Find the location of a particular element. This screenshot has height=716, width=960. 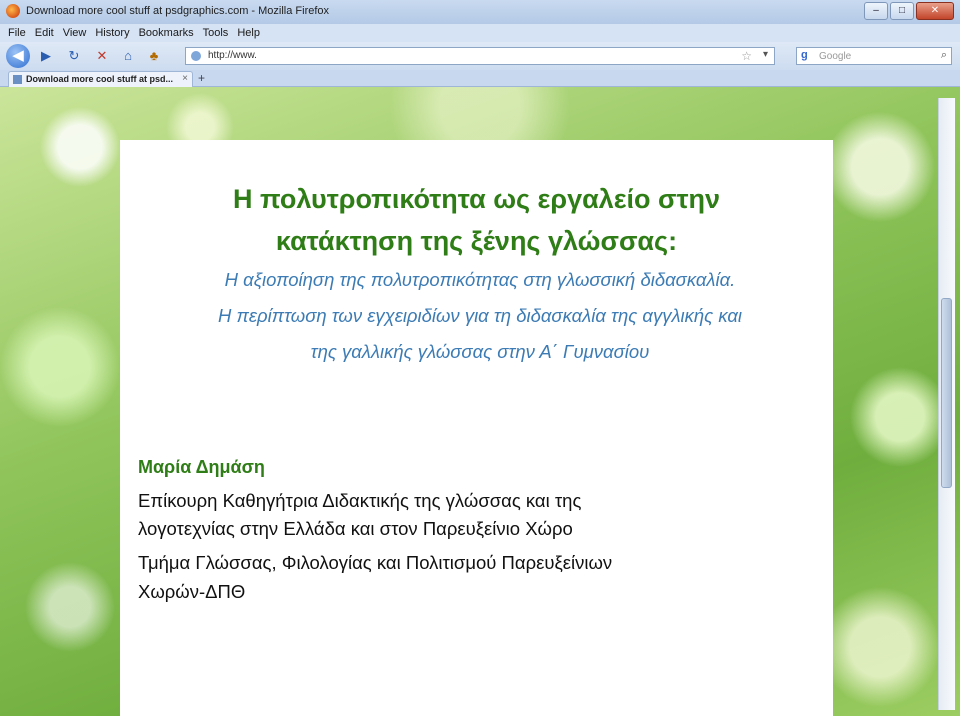

search-icon: ⌕ is located at coordinates (944, 55).